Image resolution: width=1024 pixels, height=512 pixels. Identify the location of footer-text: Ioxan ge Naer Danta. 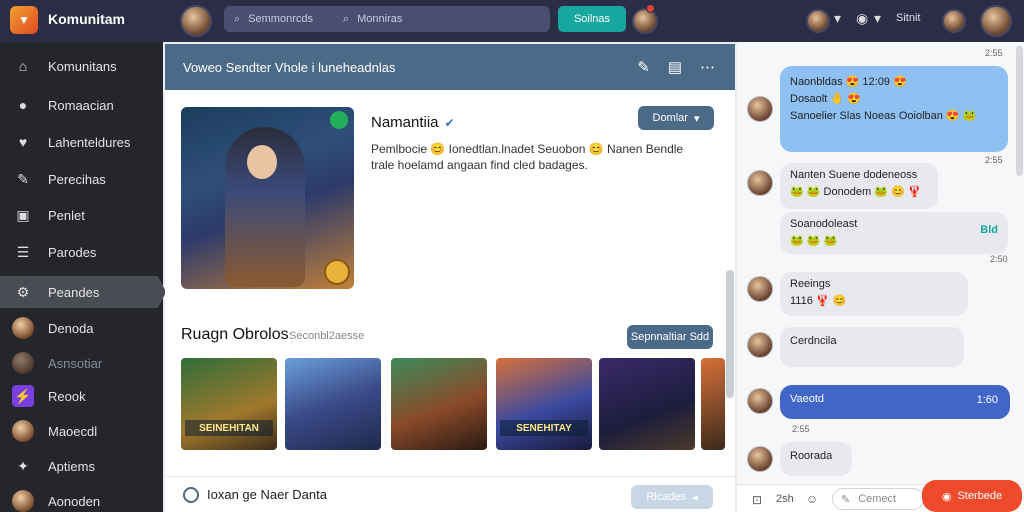
(267, 494).